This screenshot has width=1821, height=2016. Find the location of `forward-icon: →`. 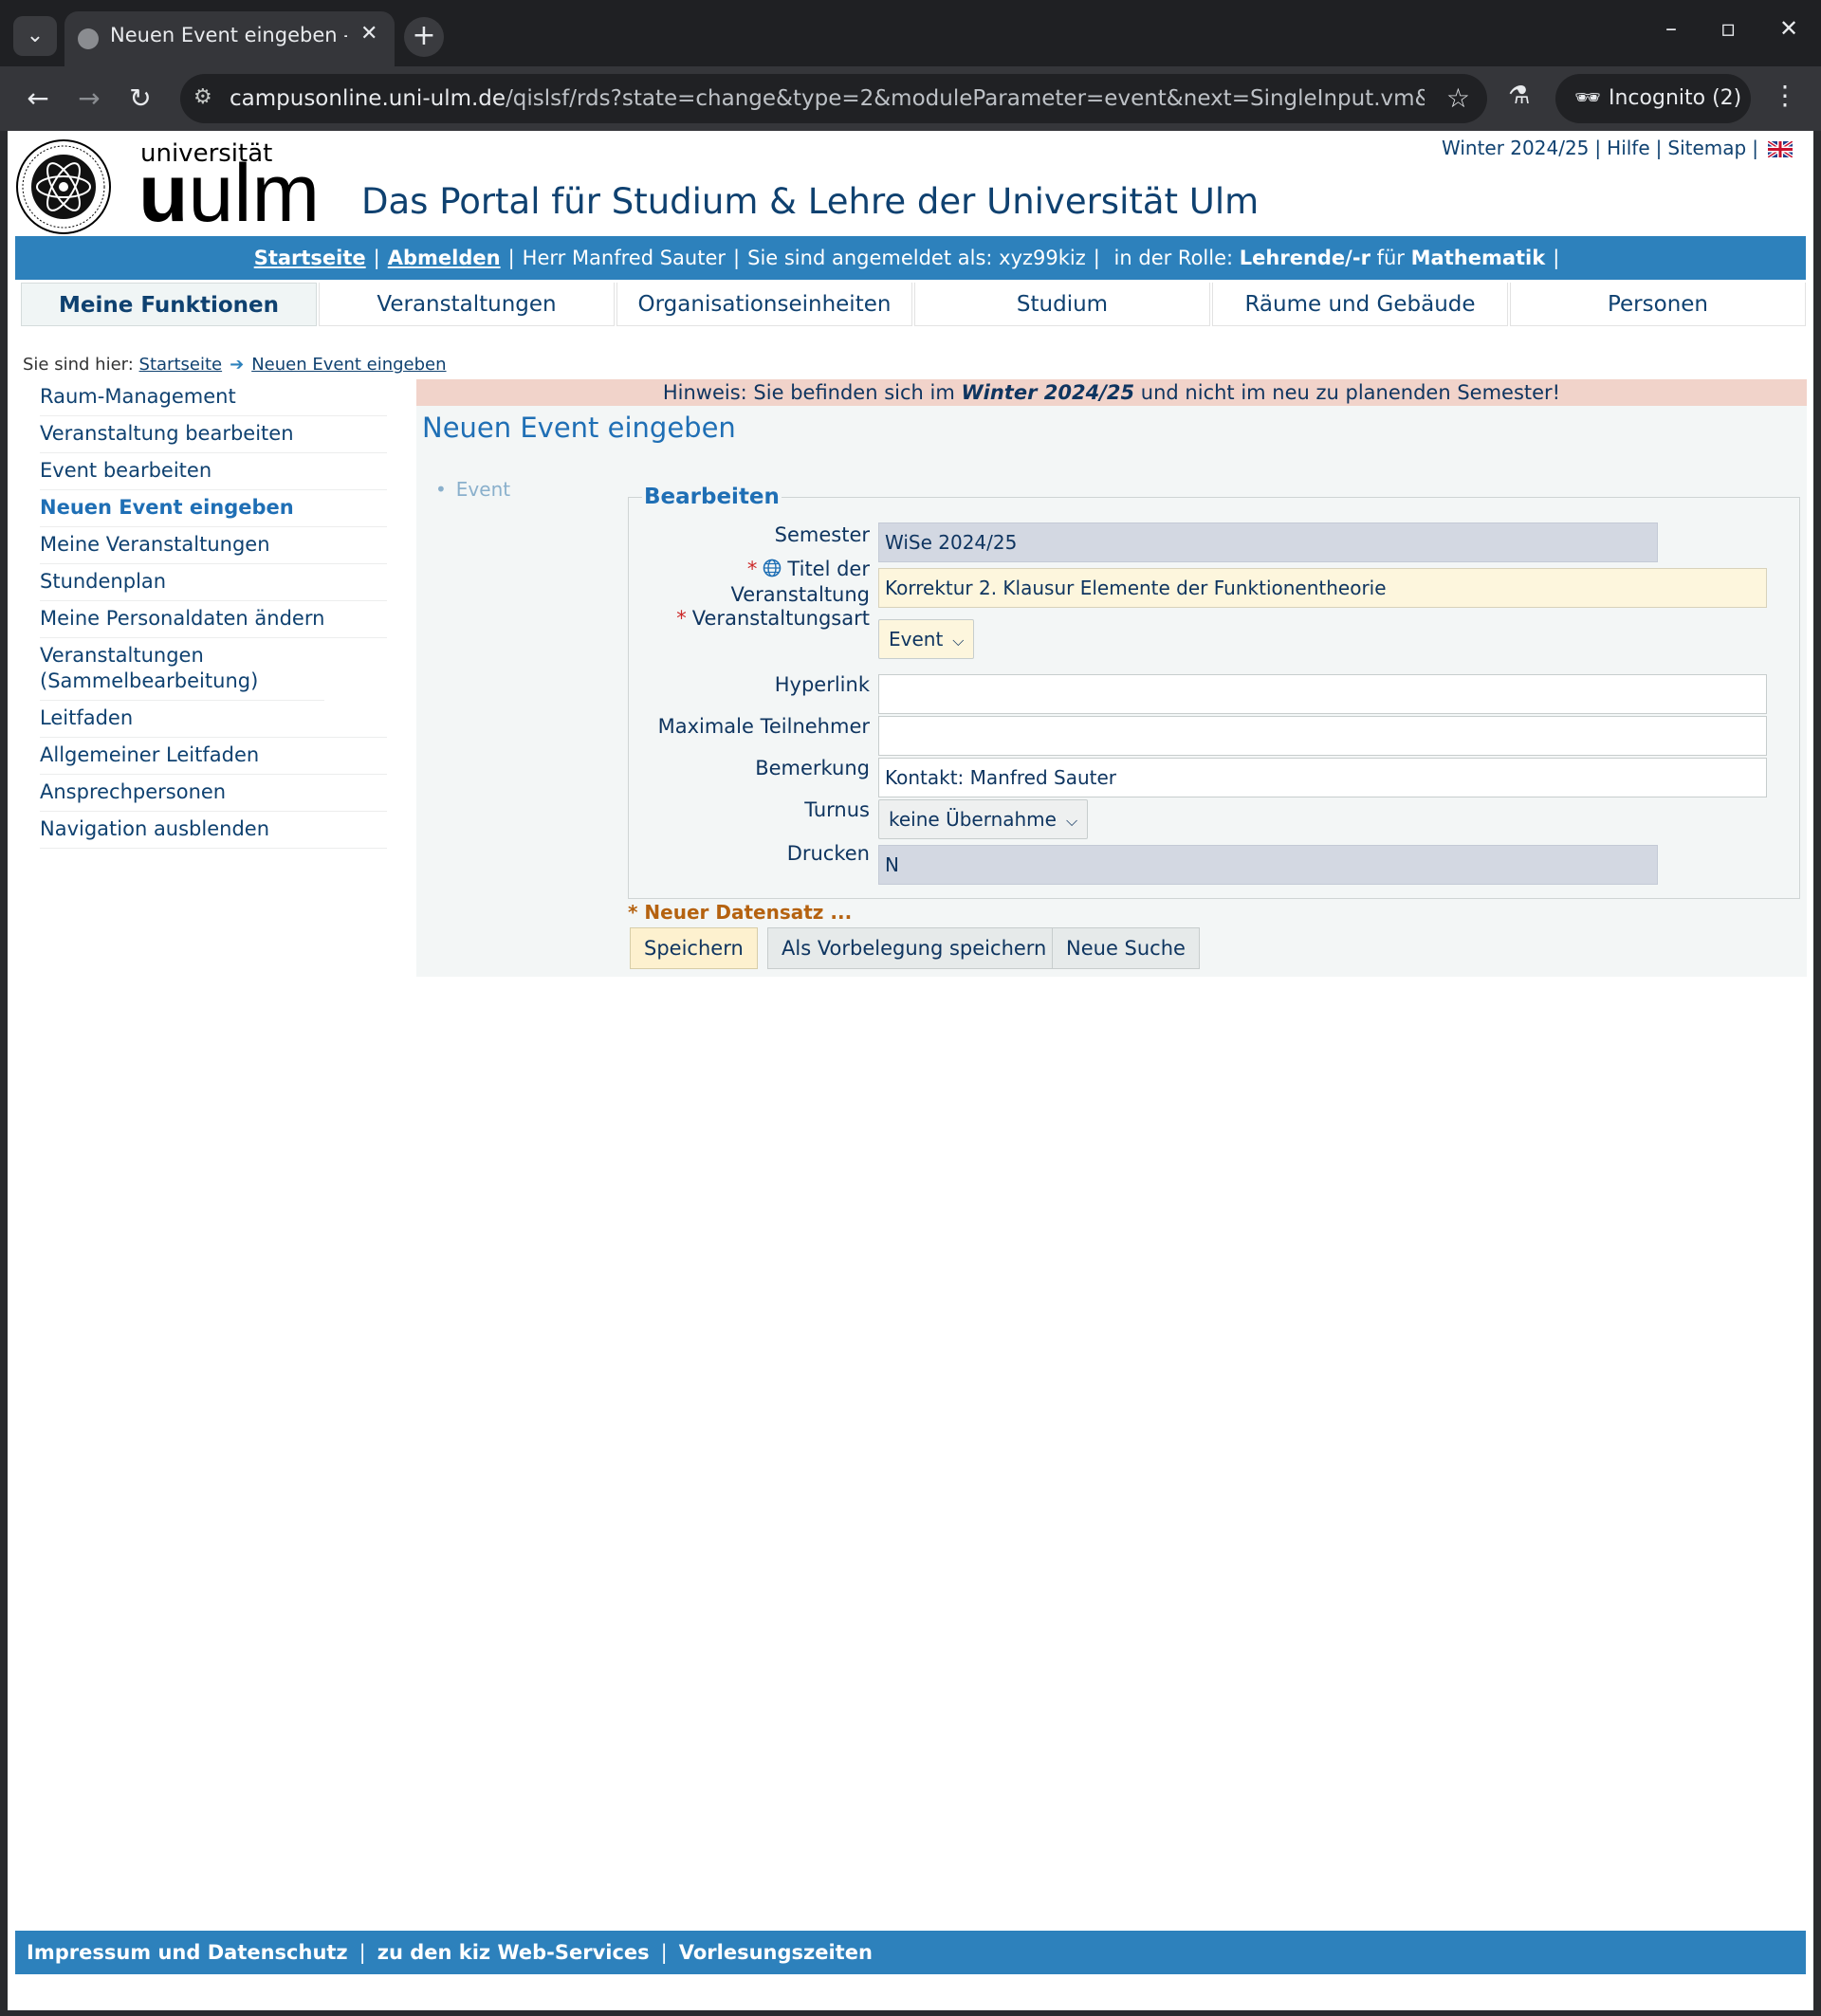

forward-icon: → is located at coordinates (89, 99).